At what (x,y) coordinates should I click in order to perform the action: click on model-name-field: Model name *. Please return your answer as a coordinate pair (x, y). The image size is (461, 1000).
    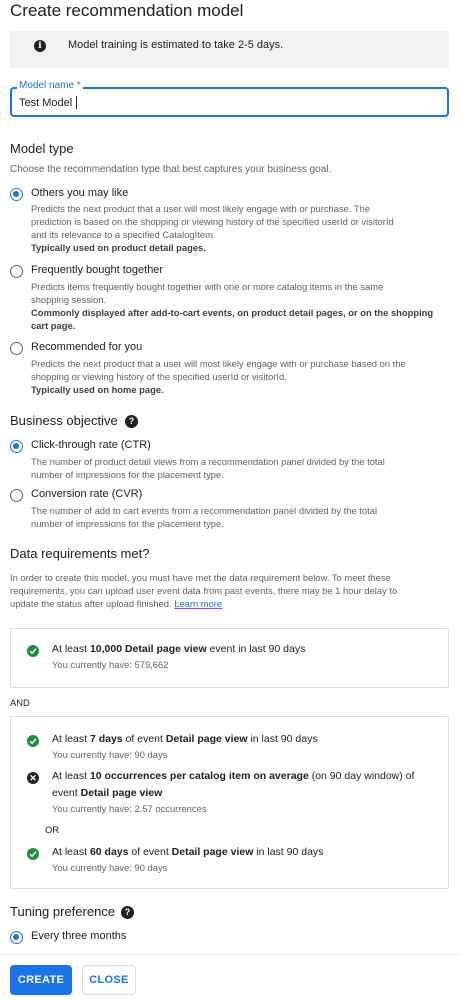
    Looking at the image, I should click on (229, 98).